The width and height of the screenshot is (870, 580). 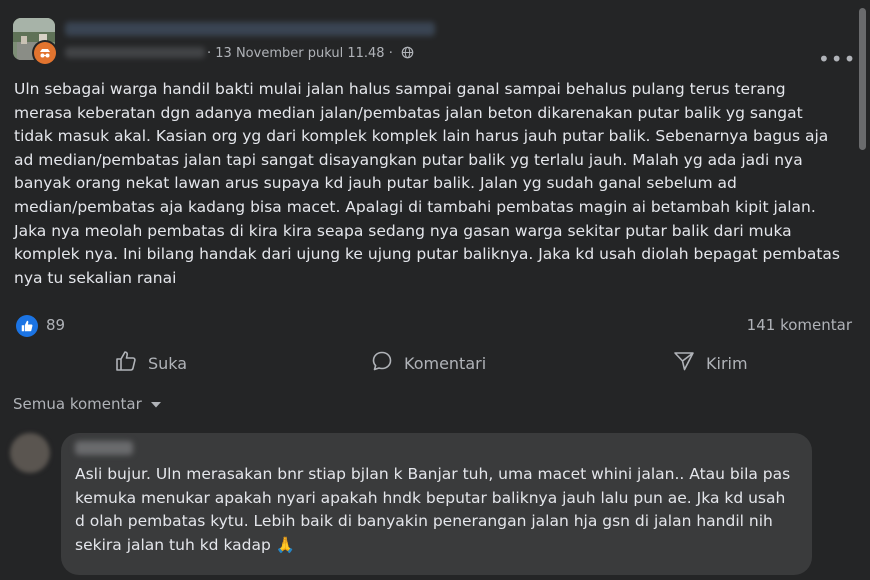 I want to click on comment-count: 141 komentar, so click(x=799, y=325).